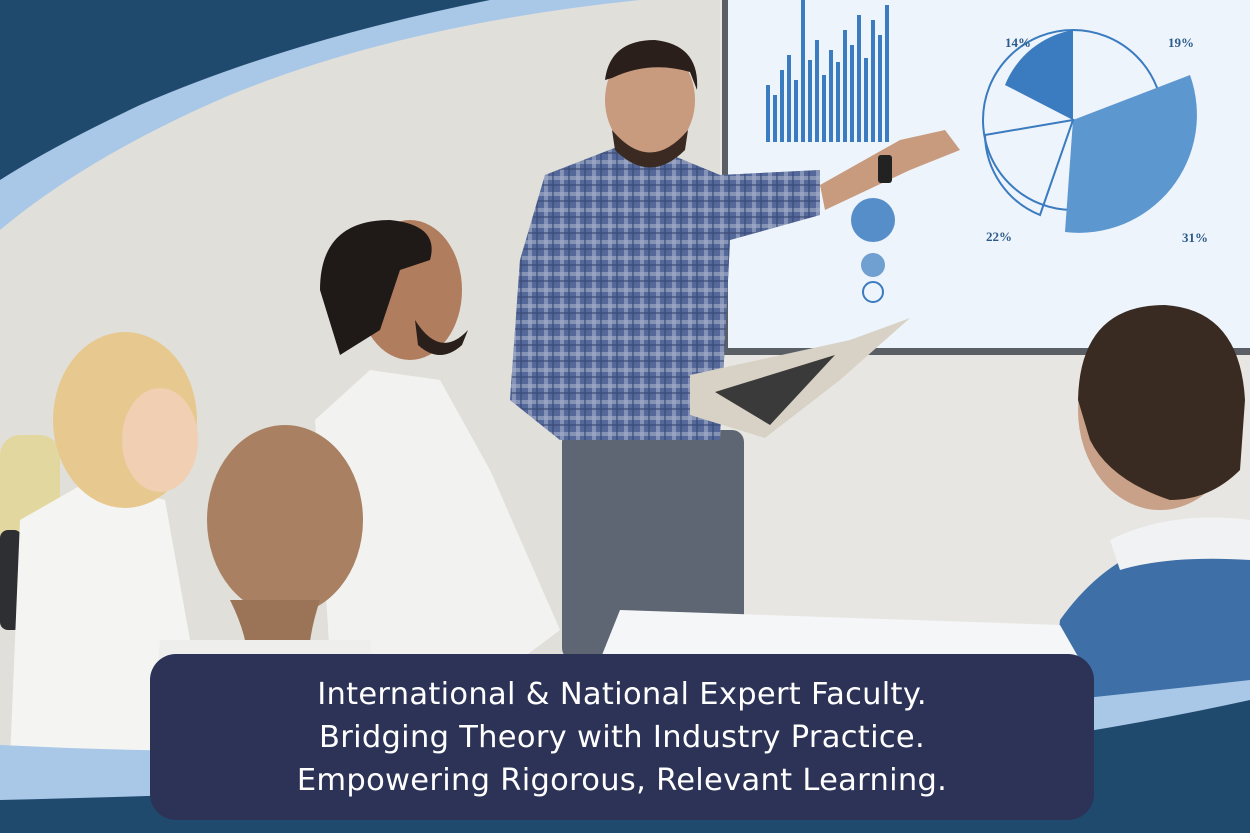 The width and height of the screenshot is (1250, 833). What do you see at coordinates (622, 694) in the screenshot?
I see `caption-line-1: International & National Expert Faculty.` at bounding box center [622, 694].